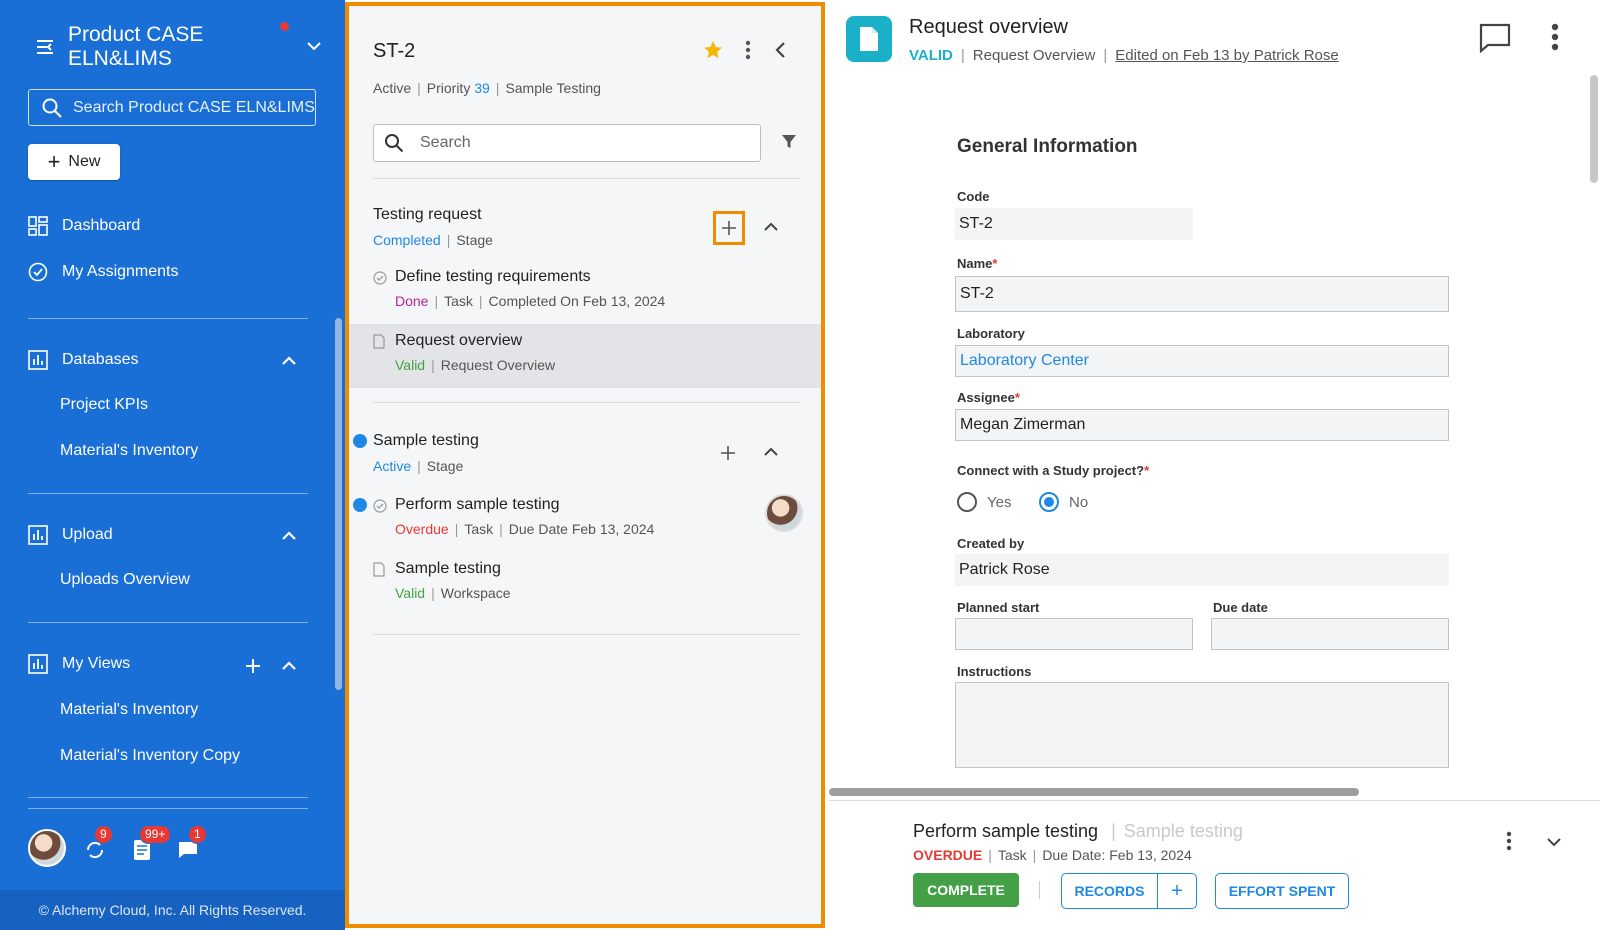  Describe the element at coordinates (1034, 55) in the screenshot. I see `detail-type: Request Overview` at that location.